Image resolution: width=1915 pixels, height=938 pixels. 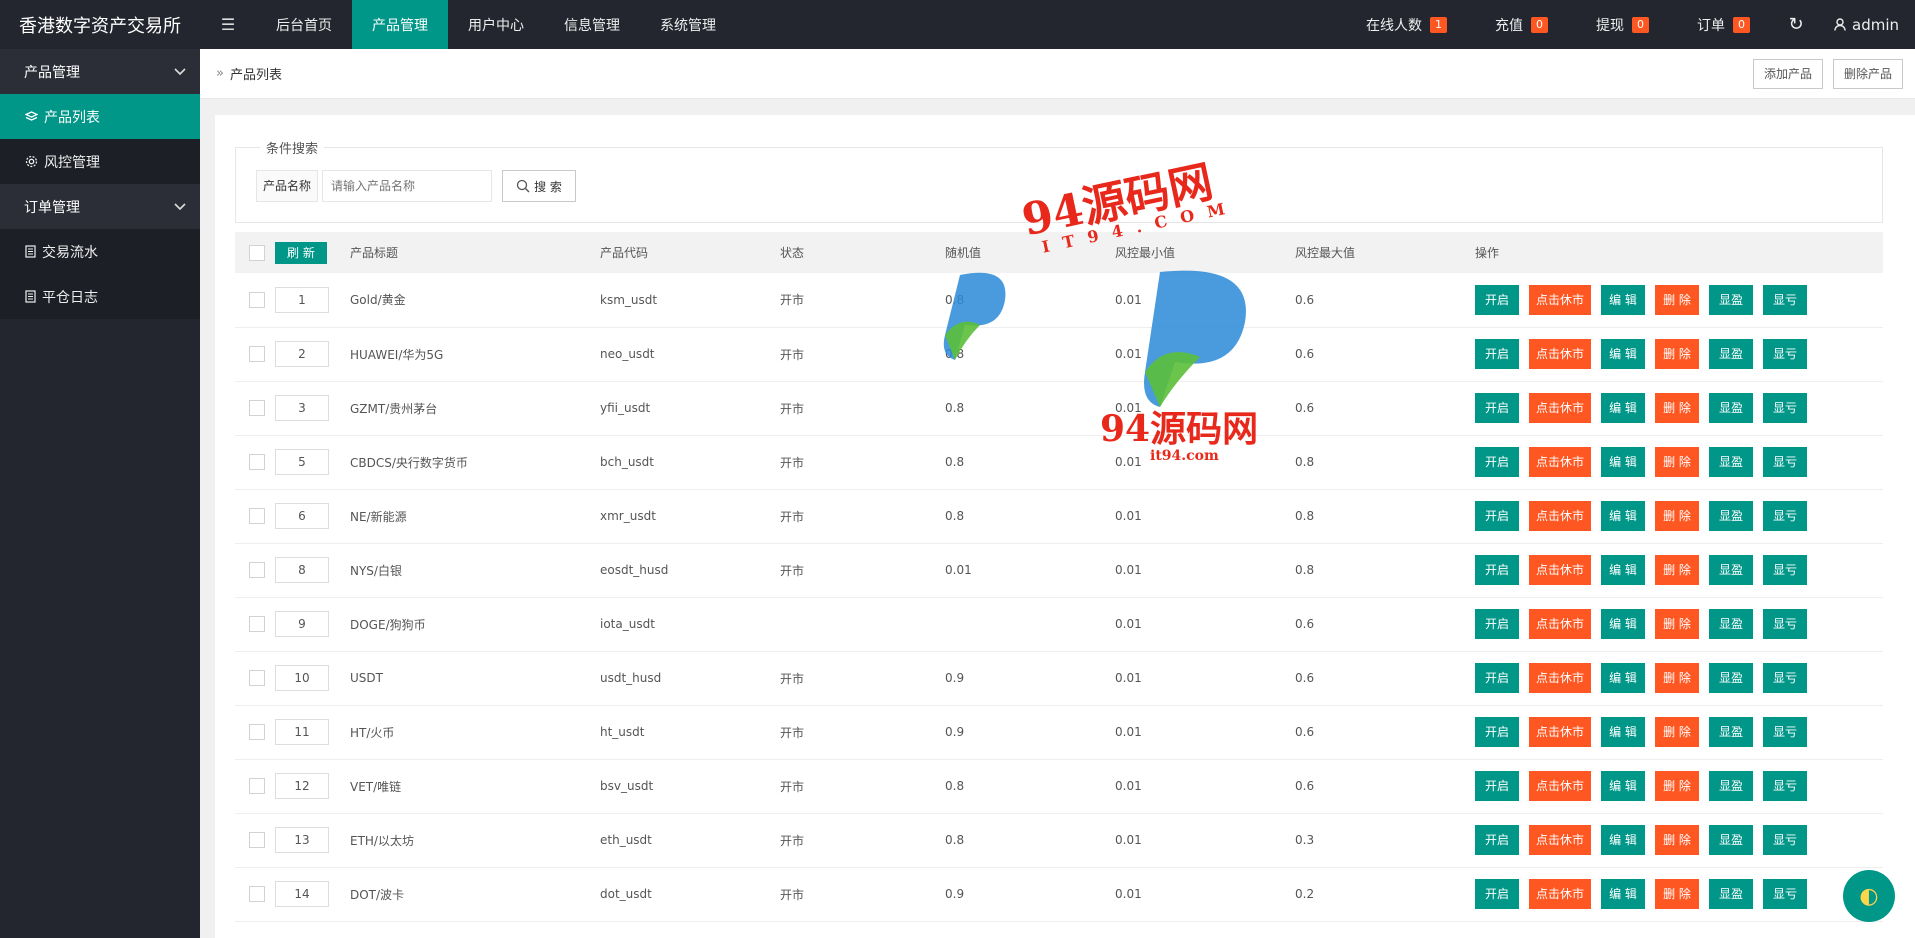 I want to click on sort-input: 9, so click(x=302, y=624).